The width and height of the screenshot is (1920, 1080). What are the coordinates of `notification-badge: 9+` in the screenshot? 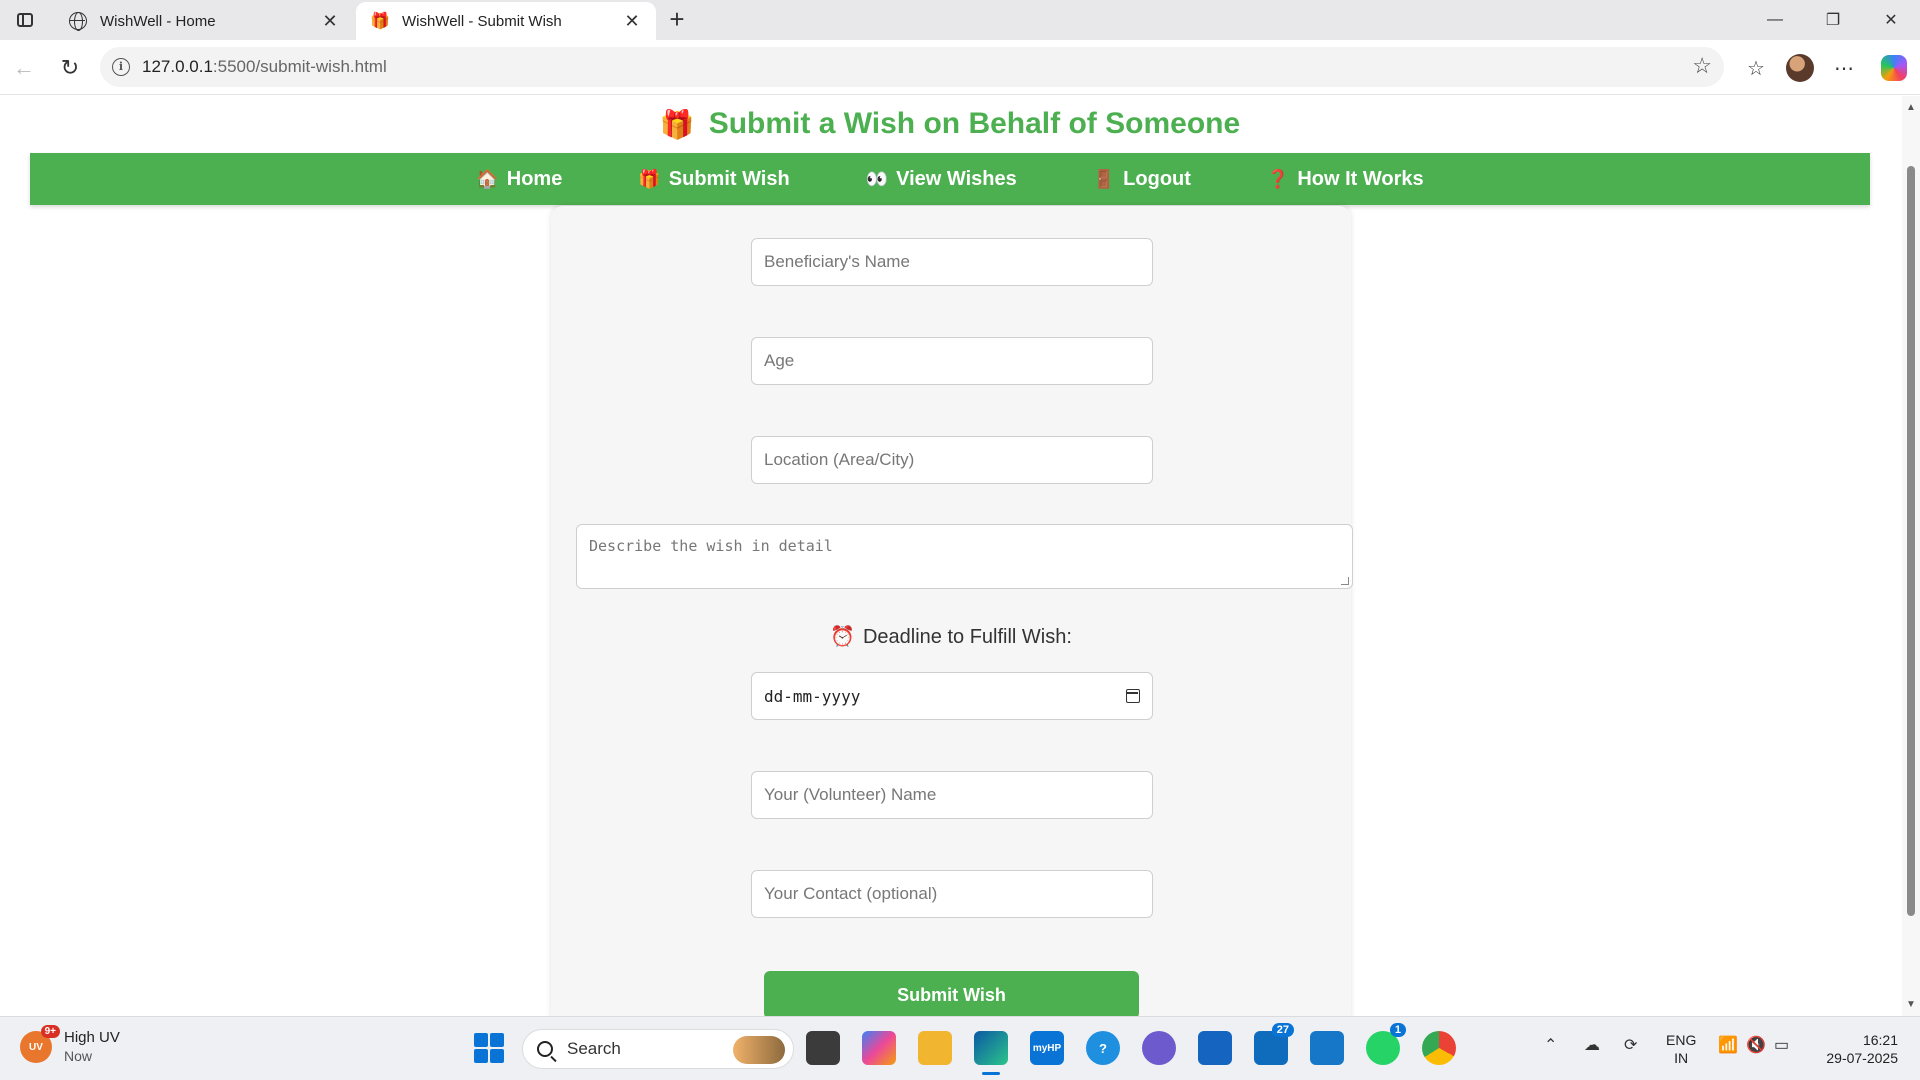 It's located at (50, 1031).